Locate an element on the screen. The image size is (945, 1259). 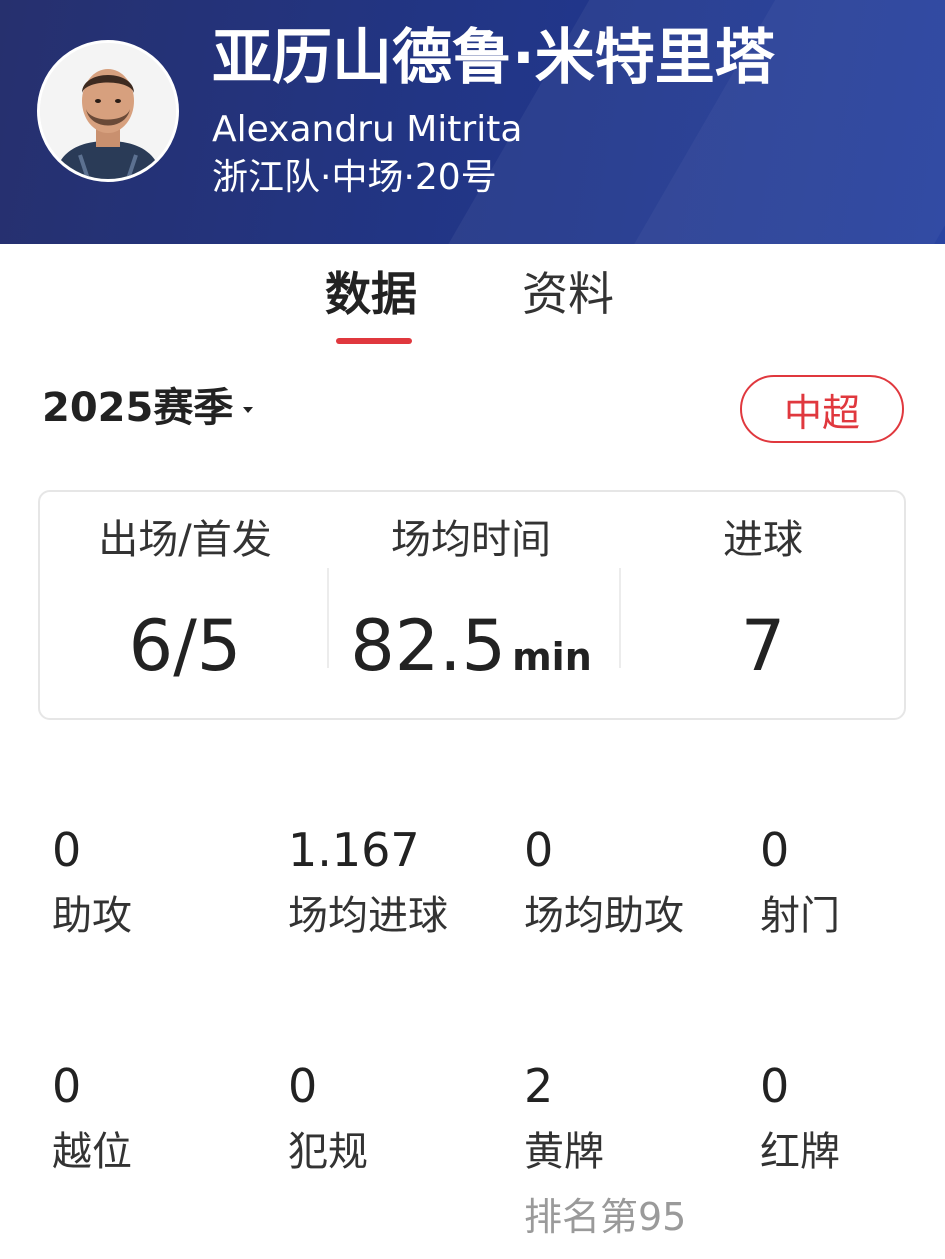
summary-value: 82.5 min is located at coordinates (471, 651).